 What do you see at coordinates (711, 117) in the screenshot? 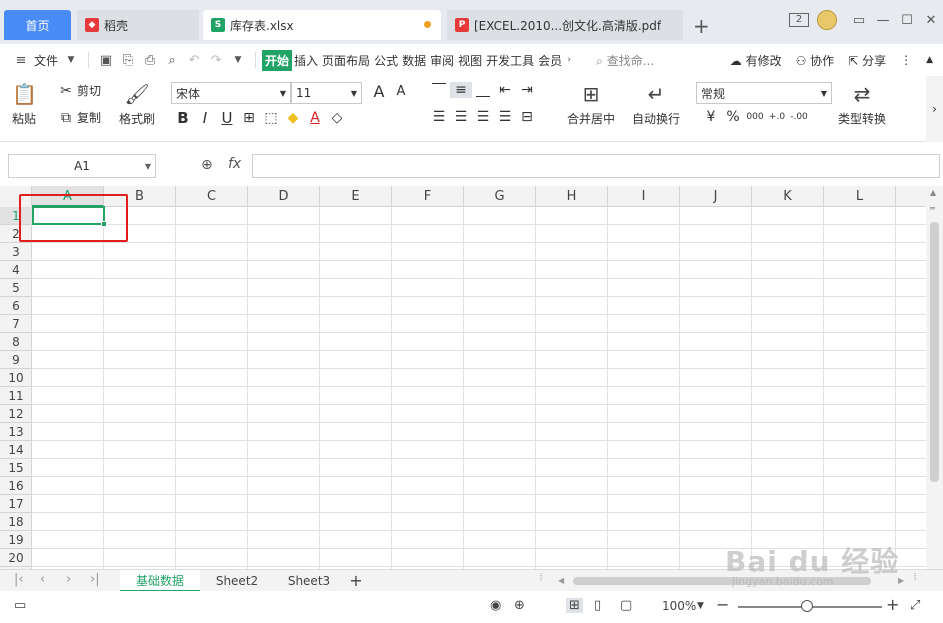
I see `currency-button: ¥` at bounding box center [711, 117].